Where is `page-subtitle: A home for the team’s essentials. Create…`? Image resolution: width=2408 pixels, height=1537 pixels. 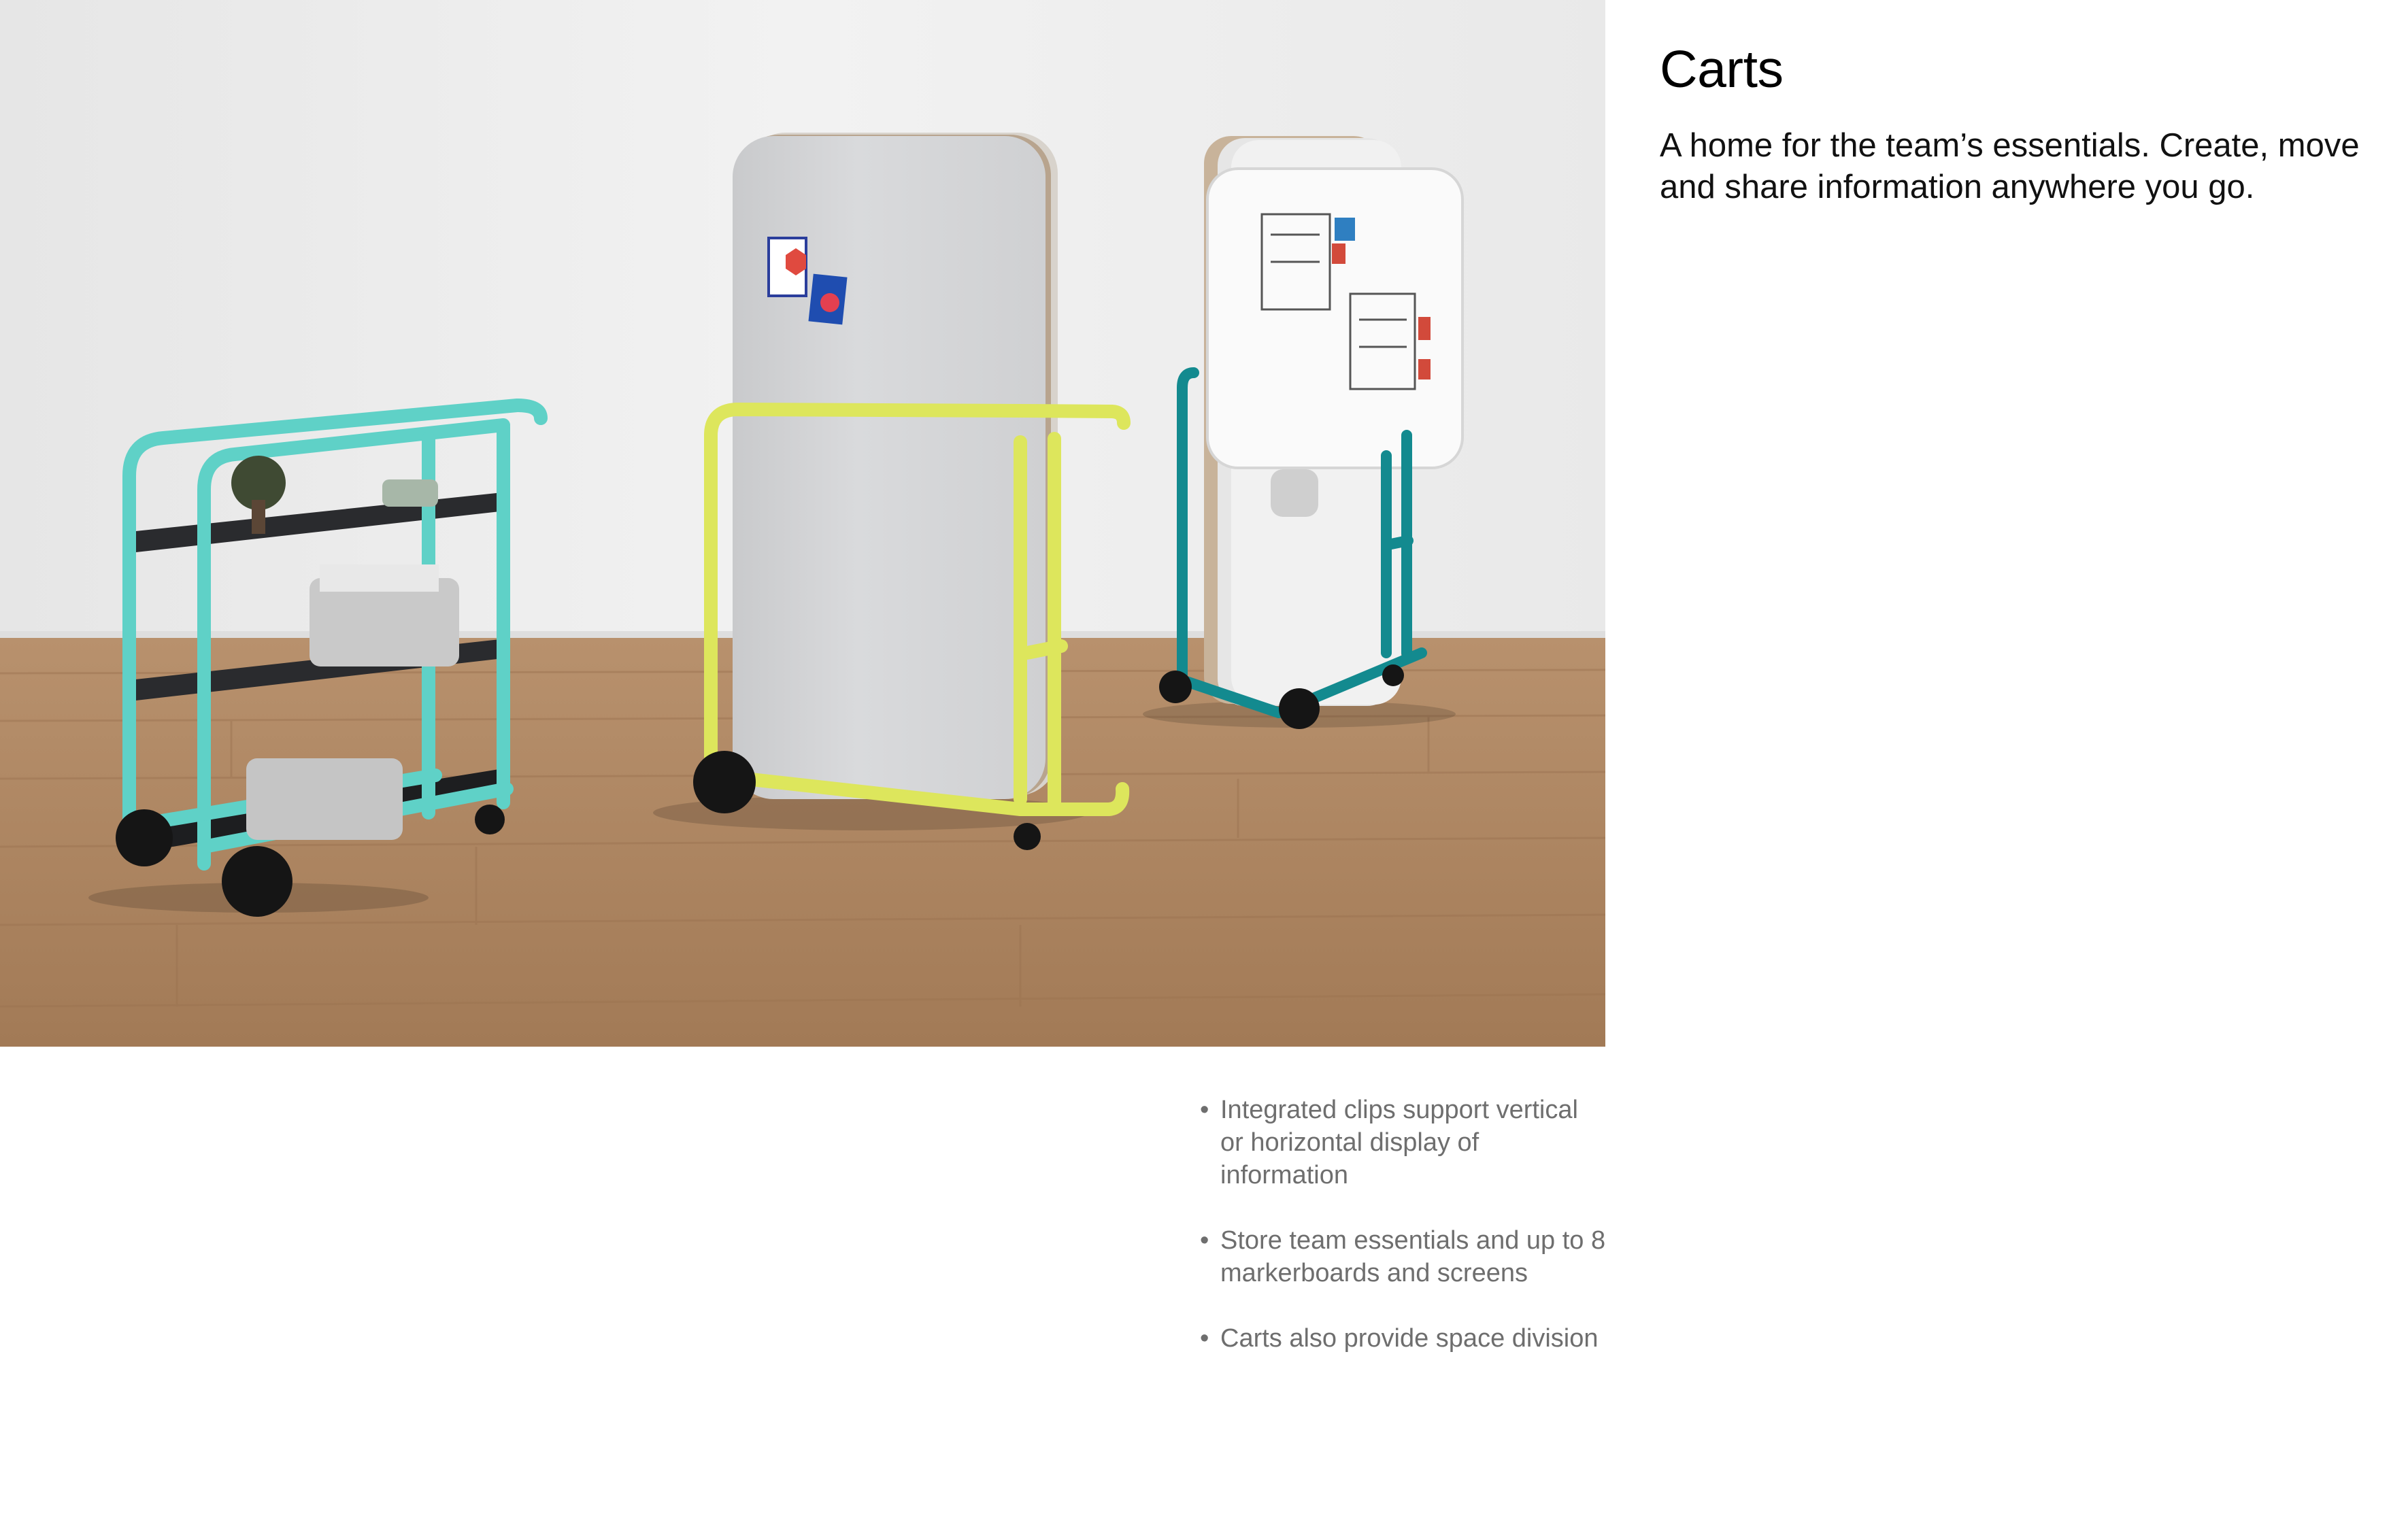 page-subtitle: A home for the team’s essentials. Create… is located at coordinates (2010, 166).